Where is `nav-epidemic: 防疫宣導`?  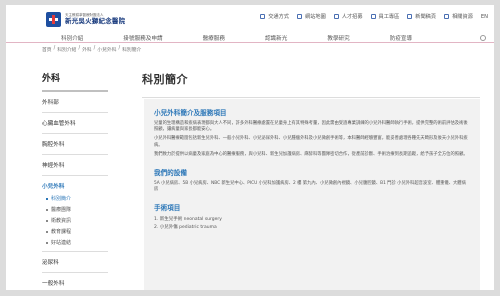
nav-epidemic: 防疫宣導 is located at coordinates (401, 38).